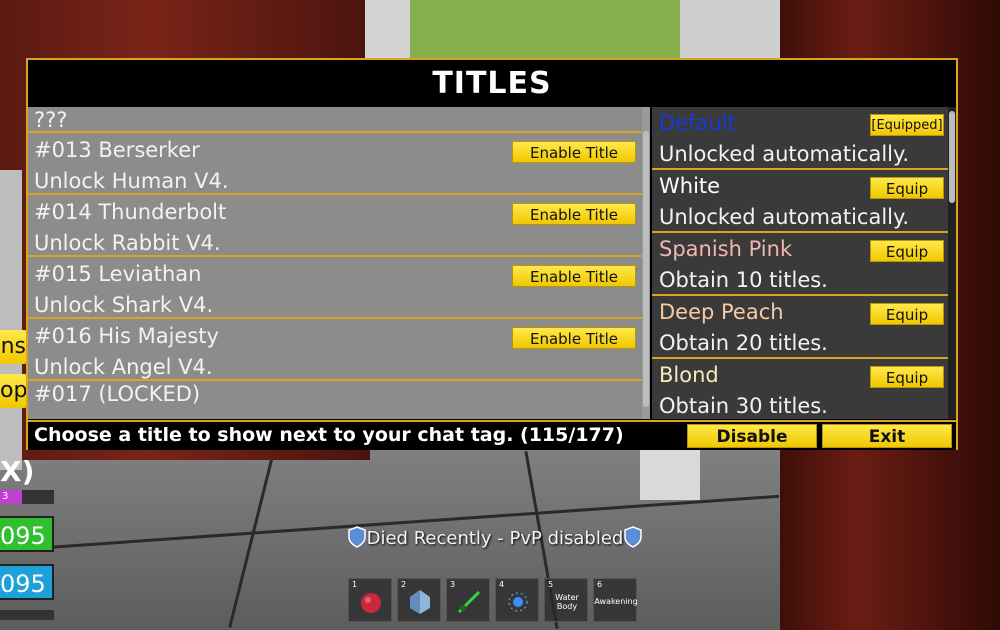 Image resolution: width=1000 pixels, height=630 pixels. What do you see at coordinates (690, 186) in the screenshot?
I see `color-name: White` at bounding box center [690, 186].